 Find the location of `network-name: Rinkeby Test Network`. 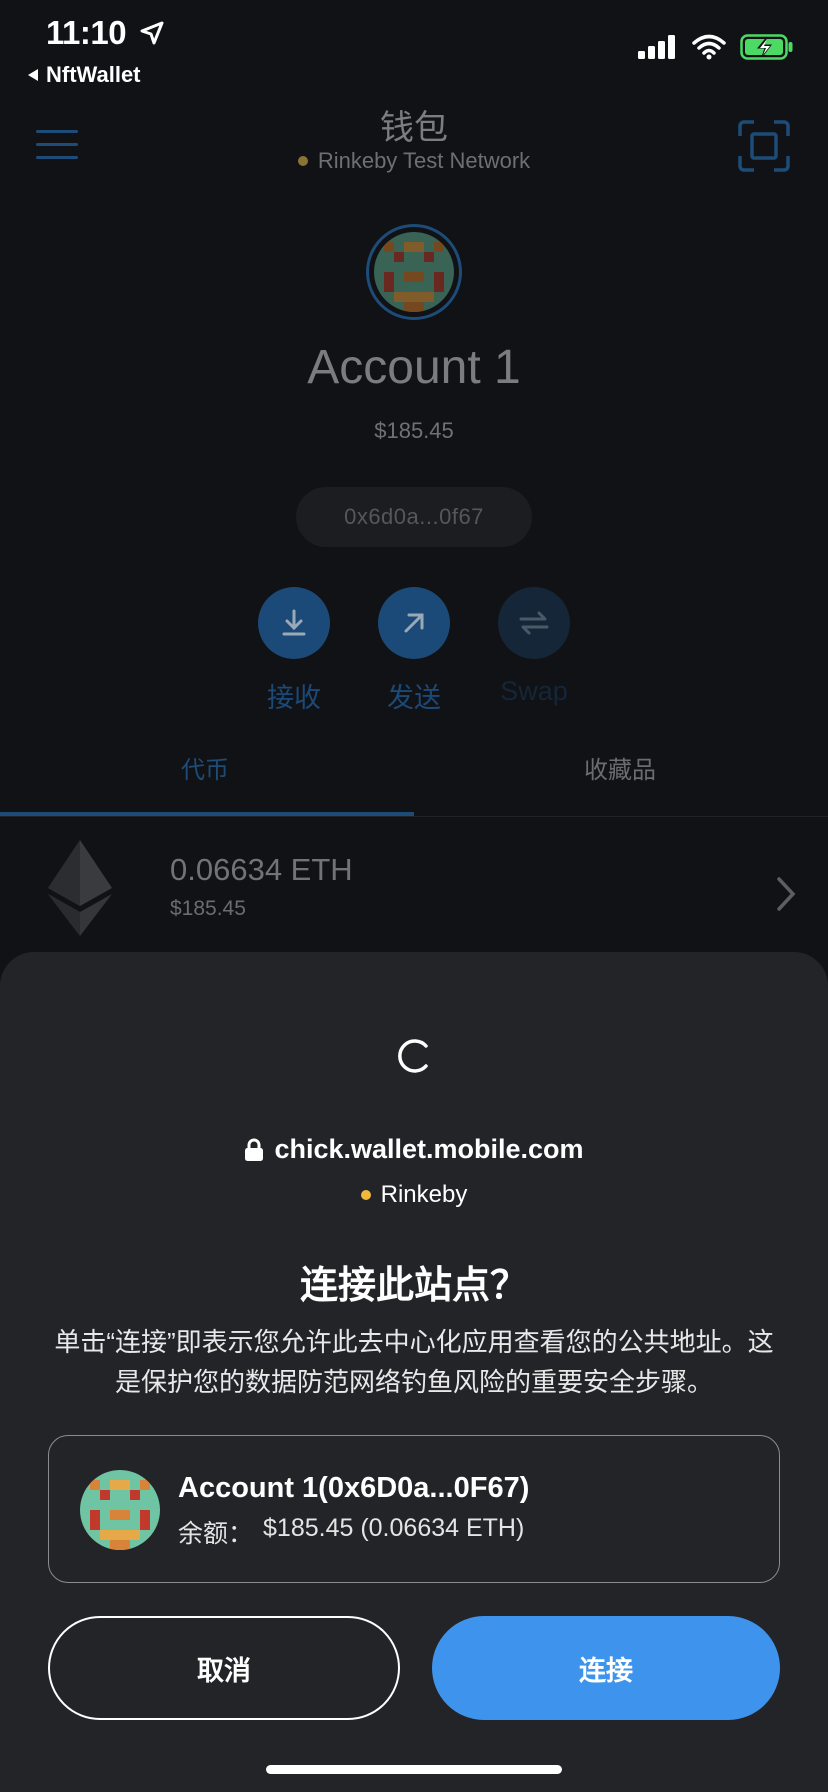

network-name: Rinkeby Test Network is located at coordinates (424, 160).